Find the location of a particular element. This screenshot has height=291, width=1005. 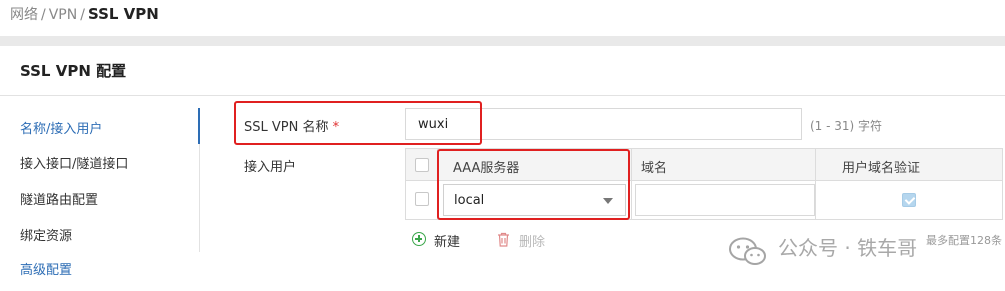

trash-icon is located at coordinates (503, 239).